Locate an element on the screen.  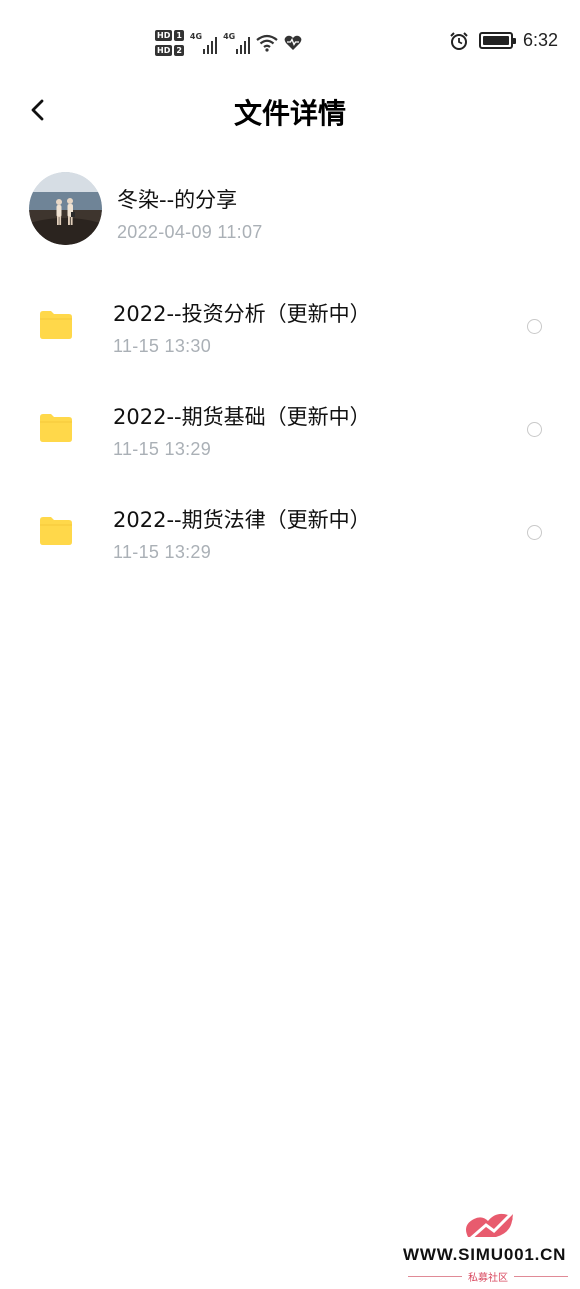
watermark-subtitle-row: 私募社区 is located at coordinates (488, 1276).